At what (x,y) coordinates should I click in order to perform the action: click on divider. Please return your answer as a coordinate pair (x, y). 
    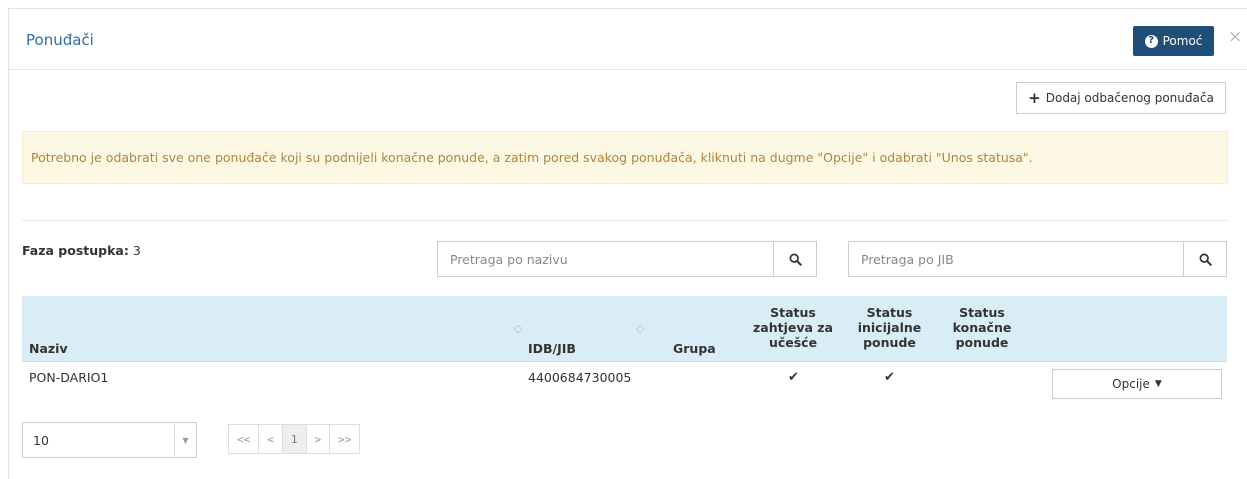
    Looking at the image, I should click on (625, 220).